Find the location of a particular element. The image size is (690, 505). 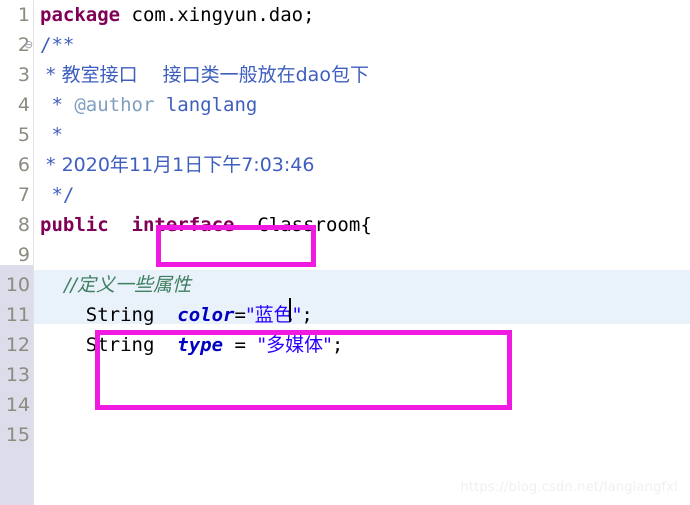

code-token-str: "蓝色" is located at coordinates (273, 315).